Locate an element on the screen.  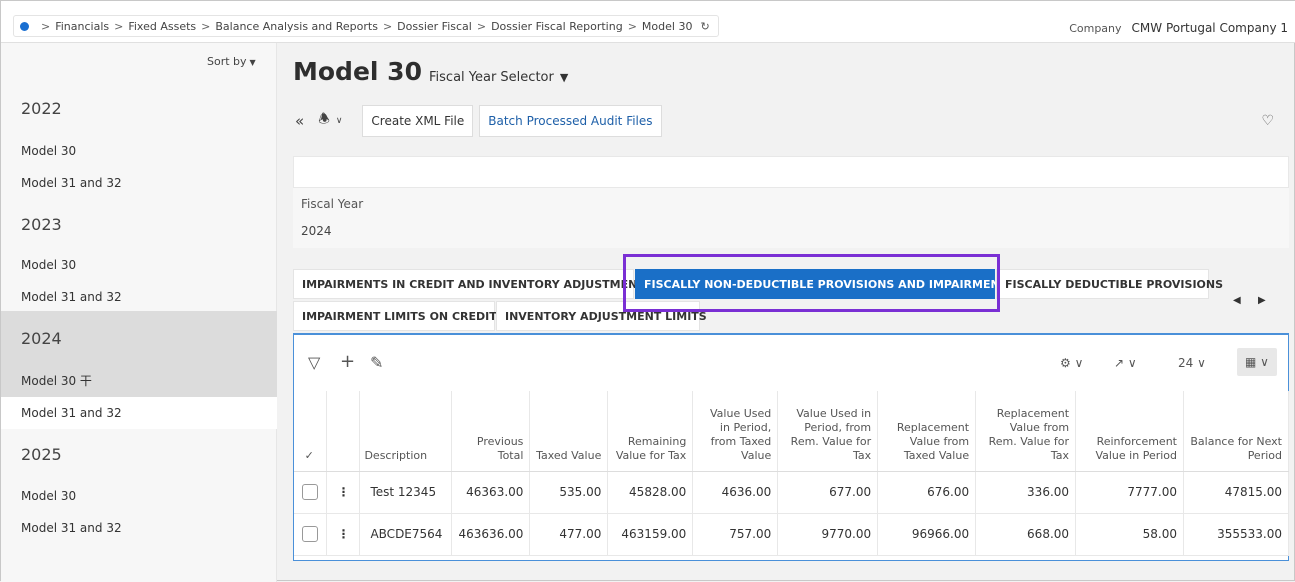
page-size-selector: 24 ∨ is located at coordinates (1192, 363).